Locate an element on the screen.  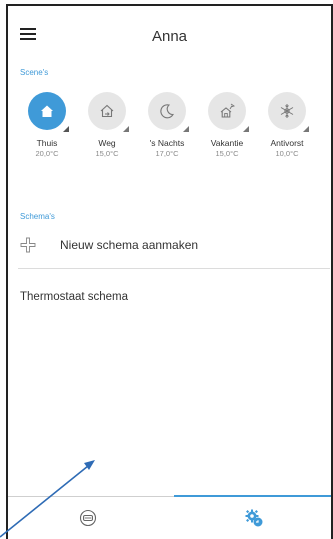
tab-settings is located at coordinates (252, 518).